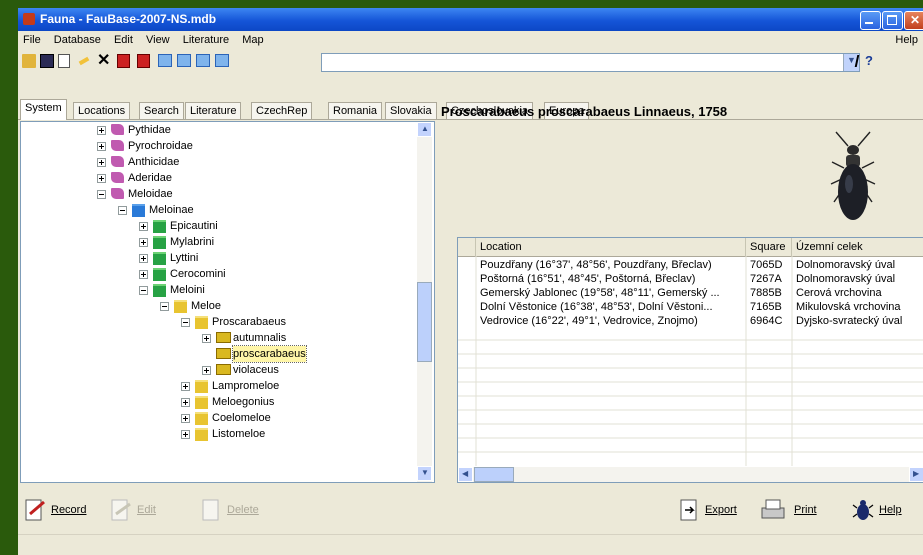  Describe the element at coordinates (247, 146) in the screenshot. I see `tree-node: Pyrochroidae` at that location.